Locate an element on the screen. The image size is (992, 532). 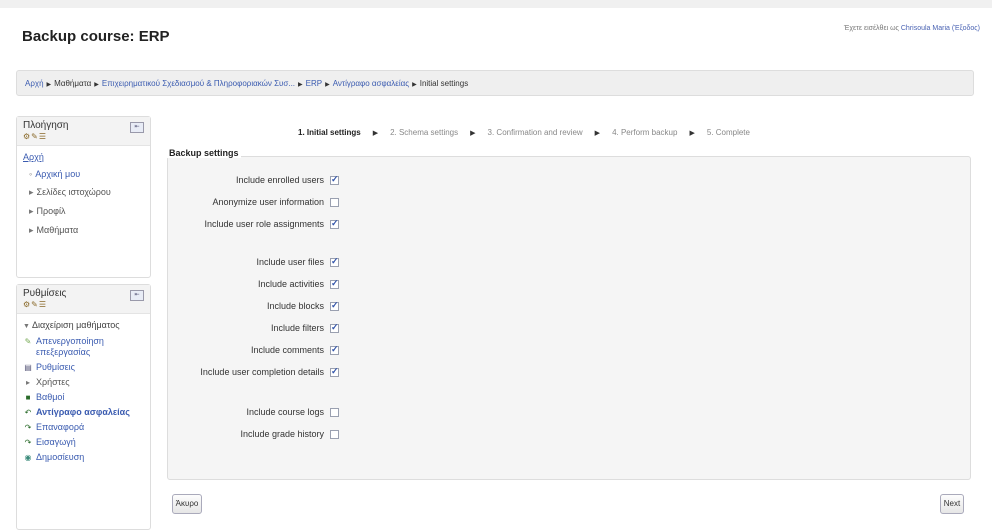
import-icon: ↷ is located at coordinates (28, 442).